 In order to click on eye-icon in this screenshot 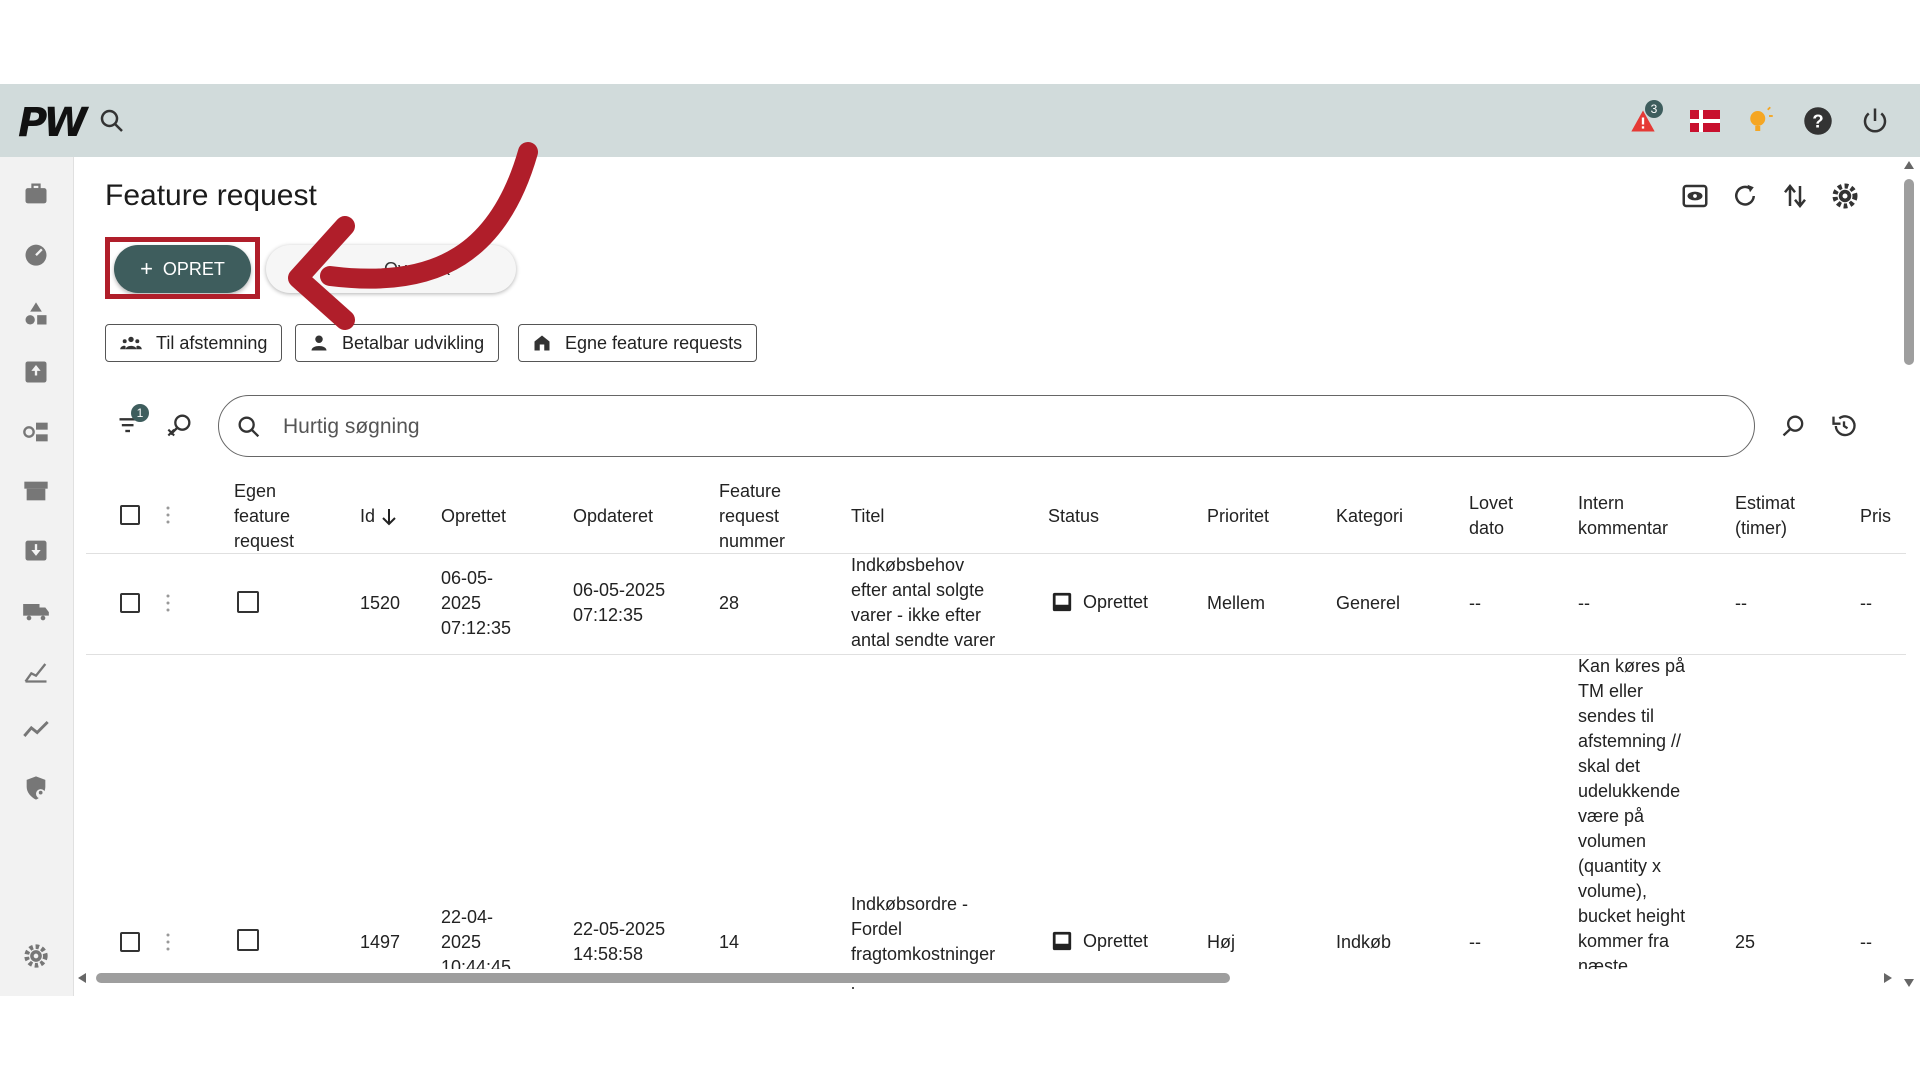, I will do `click(1695, 196)`.